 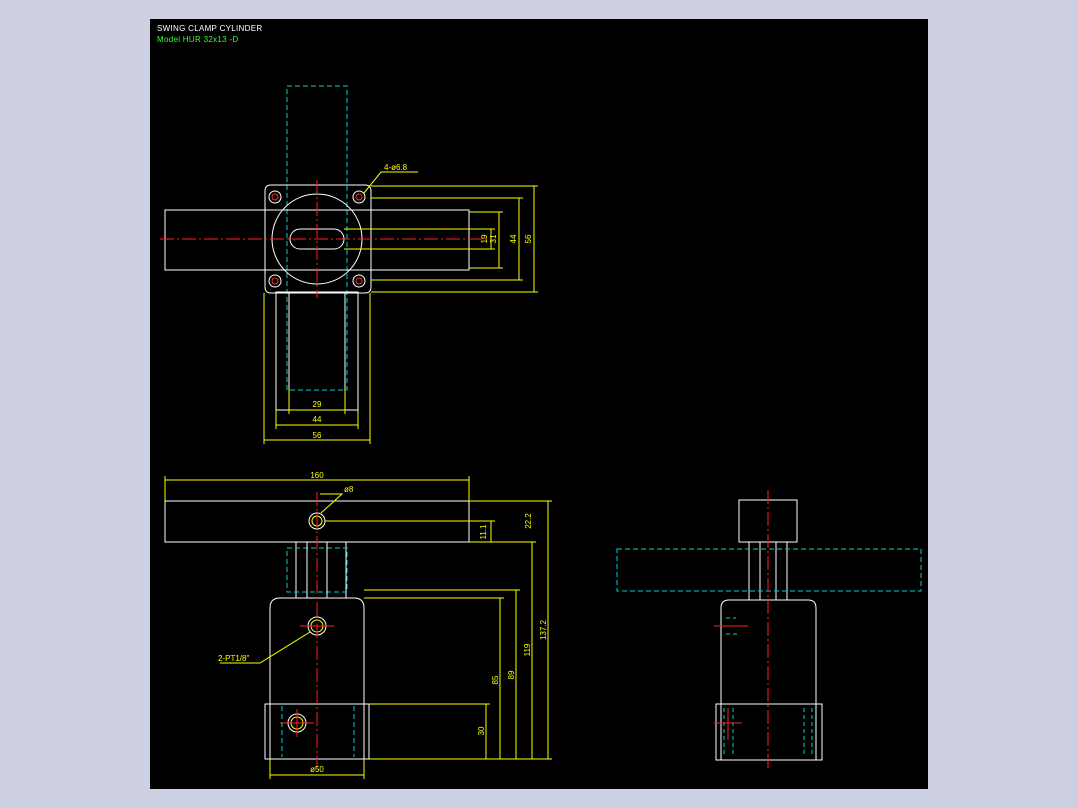 I want to click on front-view, so click(x=358, y=627).